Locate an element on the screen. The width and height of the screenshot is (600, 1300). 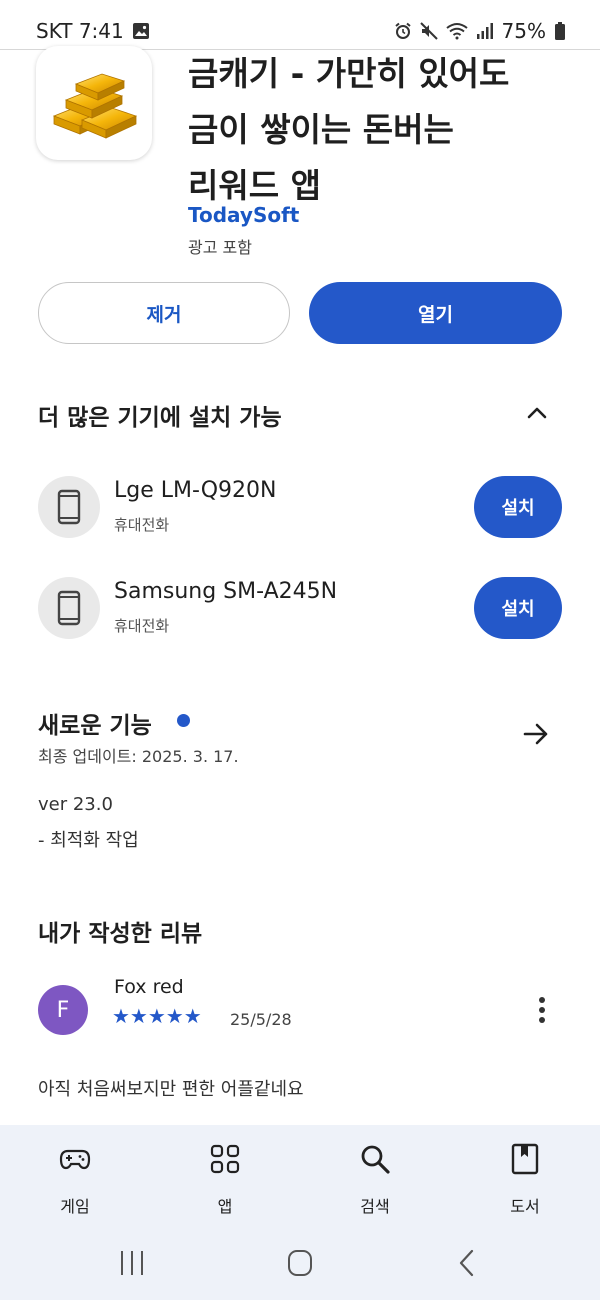
device-row: Samsung SM-A245N 휴대전화 설치 is located at coordinates (300, 612).